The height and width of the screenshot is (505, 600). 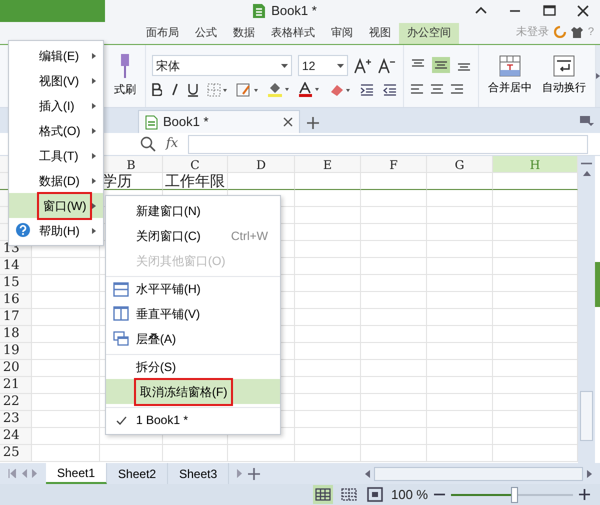 What do you see at coordinates (328, 164) in the screenshot?
I see `column-header: E` at bounding box center [328, 164].